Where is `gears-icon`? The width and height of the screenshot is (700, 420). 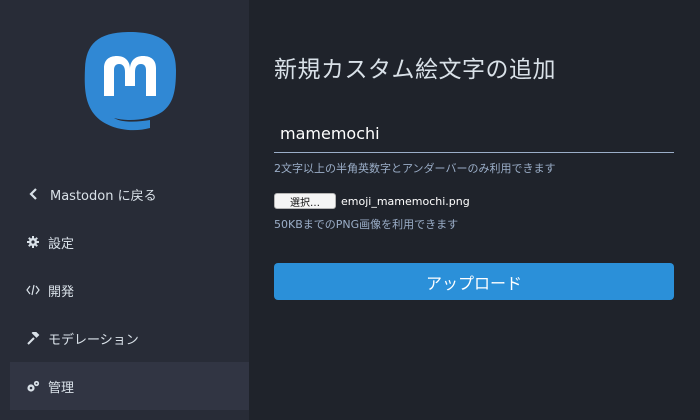
gears-icon is located at coordinates (33, 386).